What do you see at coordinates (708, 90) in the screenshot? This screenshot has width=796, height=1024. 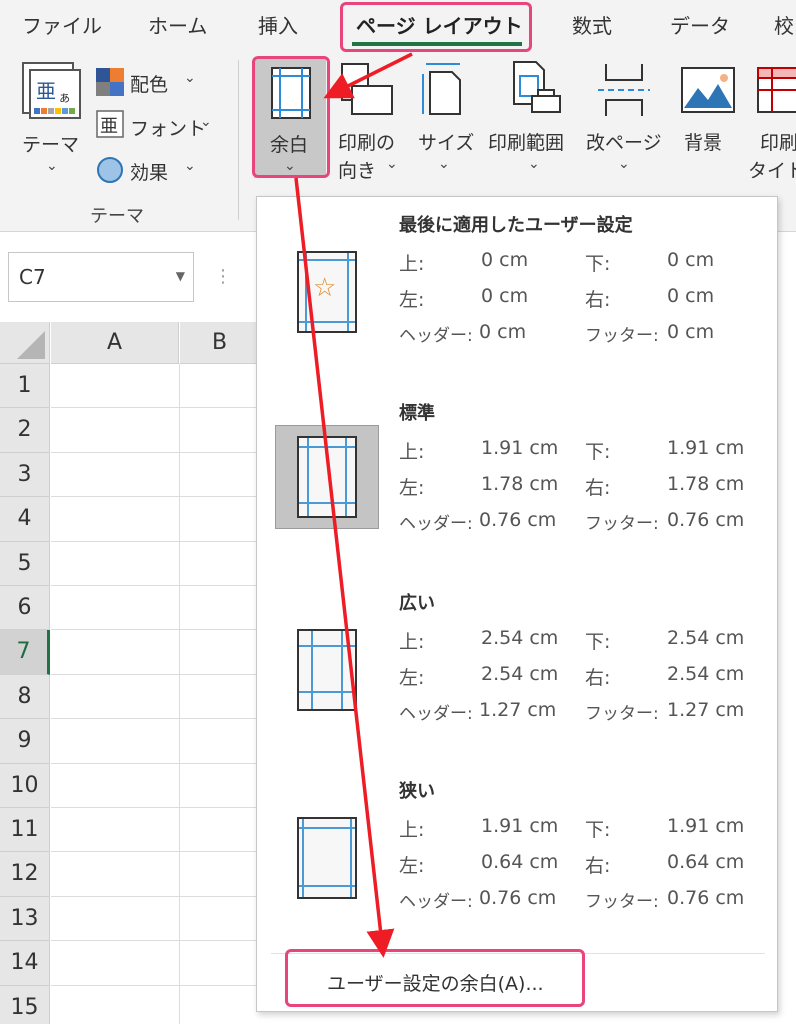 I see `background-image-icon` at bounding box center [708, 90].